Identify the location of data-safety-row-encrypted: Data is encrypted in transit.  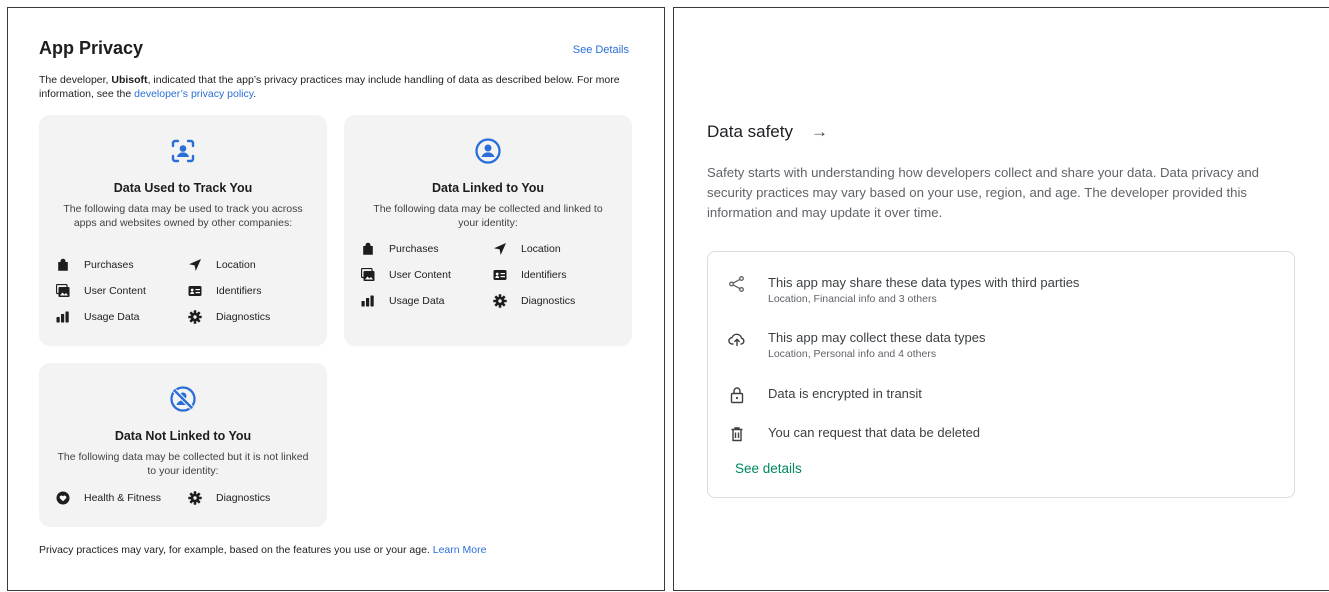
(1001, 394).